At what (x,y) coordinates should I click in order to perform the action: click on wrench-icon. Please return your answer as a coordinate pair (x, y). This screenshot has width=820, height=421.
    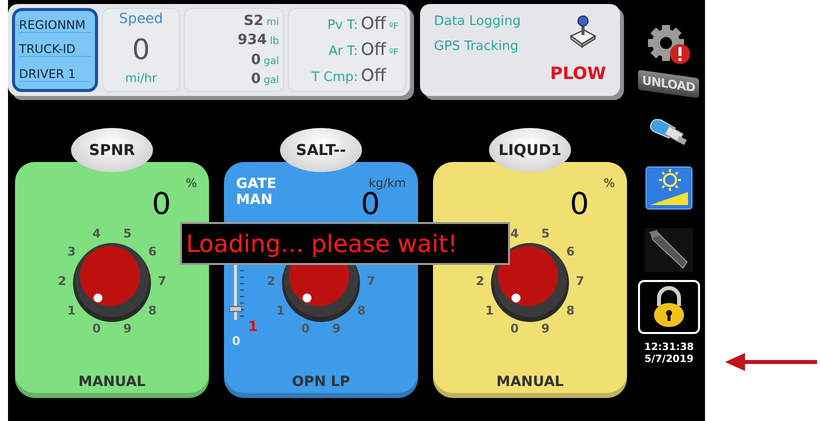
    Looking at the image, I should click on (669, 250).